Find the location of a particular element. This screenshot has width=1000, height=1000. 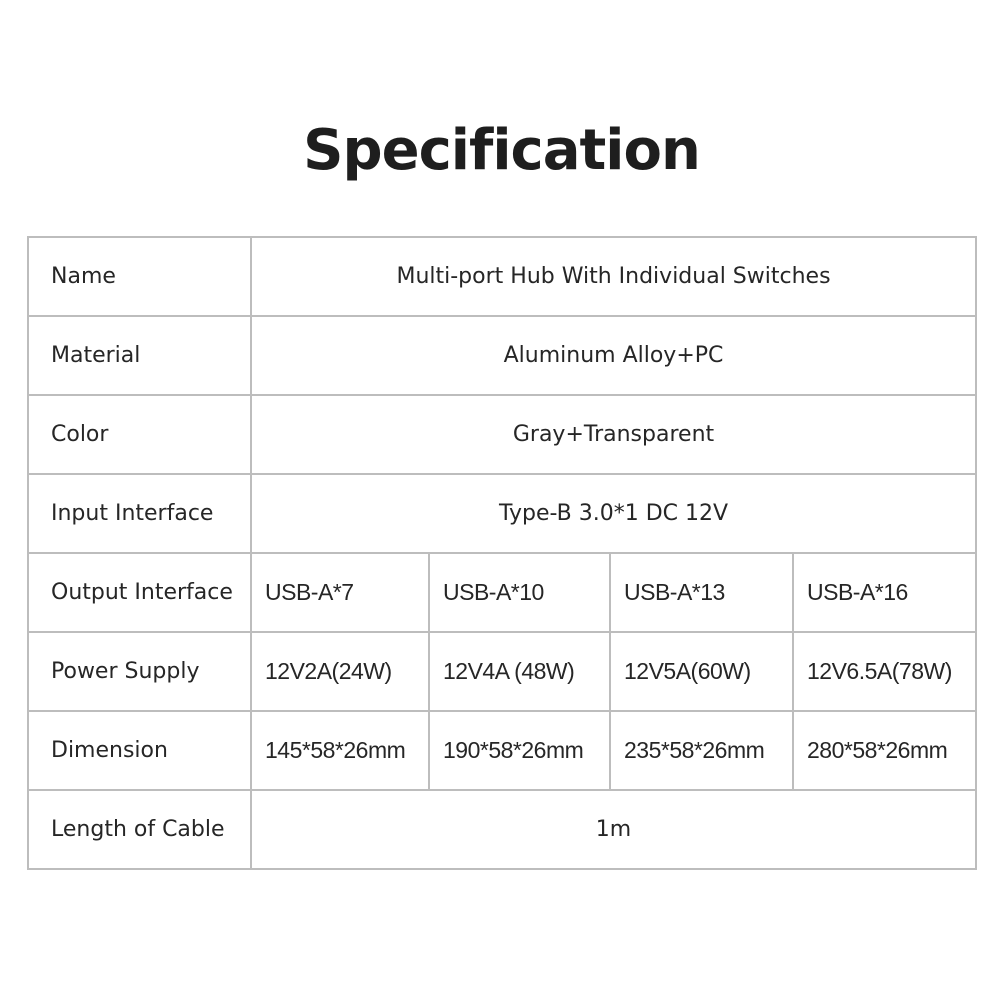

row-label: Output Interface is located at coordinates (139, 592).